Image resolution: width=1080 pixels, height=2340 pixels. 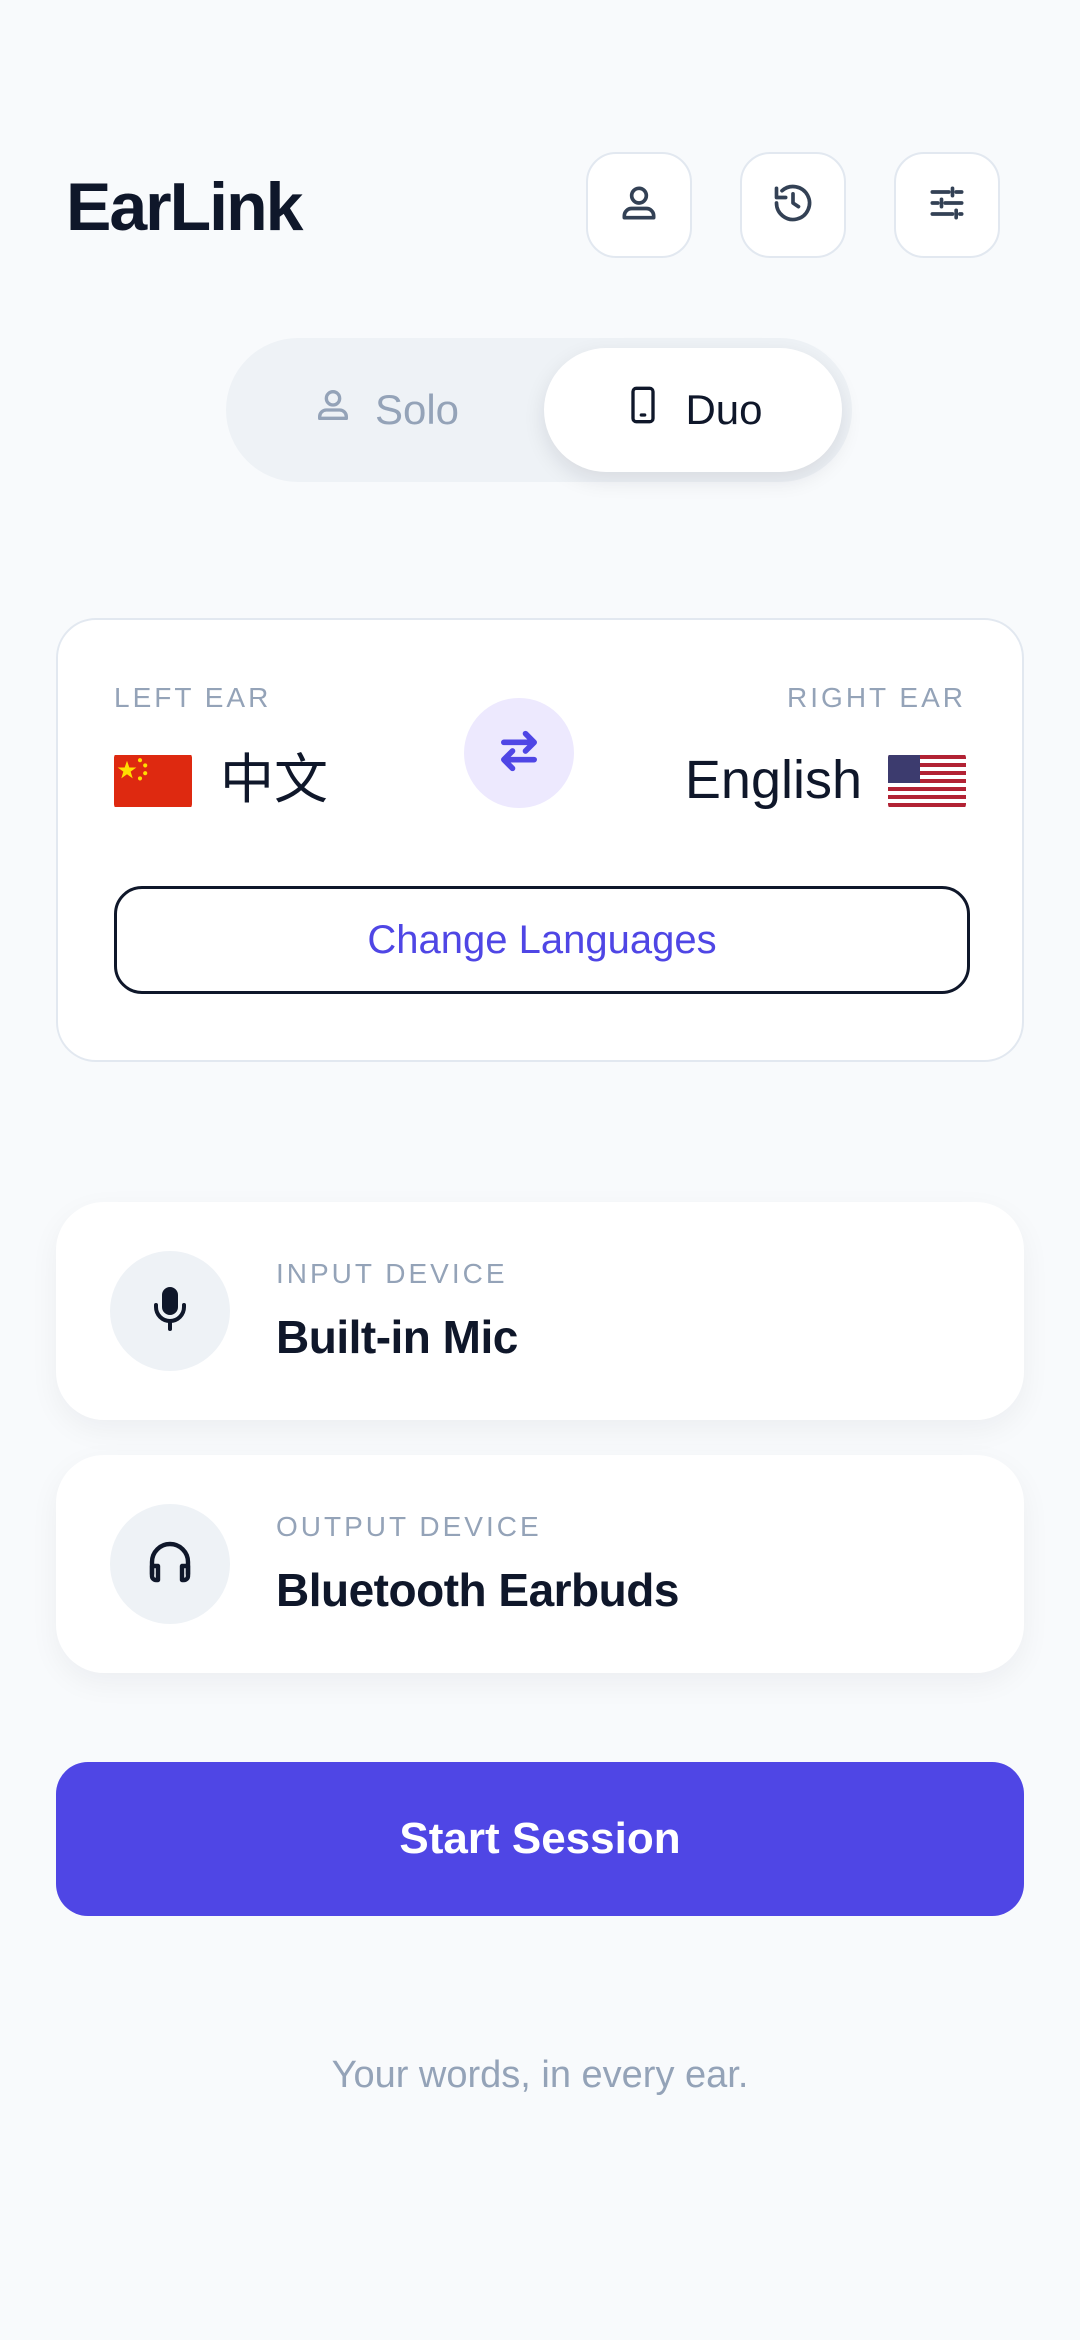 What do you see at coordinates (153, 781) in the screenshot?
I see `china-flag-icon` at bounding box center [153, 781].